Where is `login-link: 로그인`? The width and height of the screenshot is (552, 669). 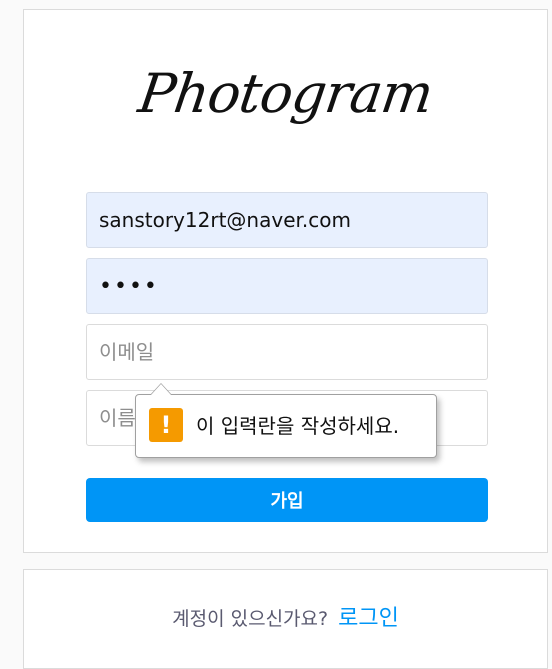
login-link: 로그인 is located at coordinates (368, 618).